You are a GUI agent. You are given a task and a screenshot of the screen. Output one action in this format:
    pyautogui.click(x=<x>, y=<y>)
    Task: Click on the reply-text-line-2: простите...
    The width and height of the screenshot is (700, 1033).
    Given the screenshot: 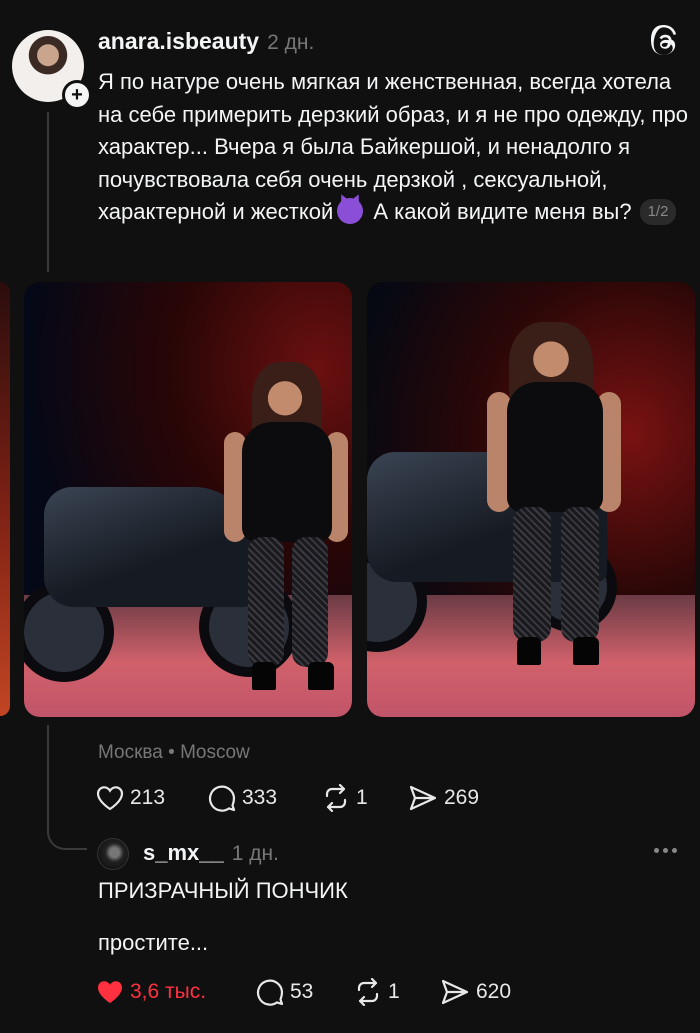 What is the action you would take?
    pyautogui.click(x=153, y=942)
    